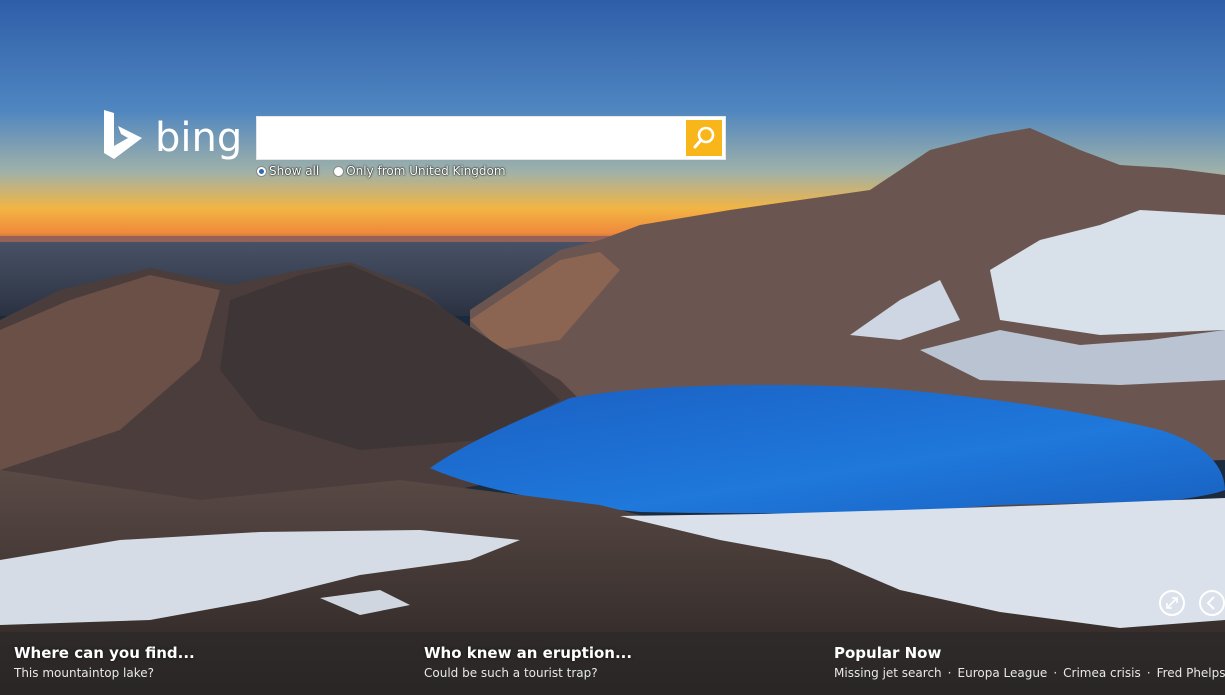  What do you see at coordinates (1102, 673) in the screenshot?
I see `trending-link: Crimea crisis` at bounding box center [1102, 673].